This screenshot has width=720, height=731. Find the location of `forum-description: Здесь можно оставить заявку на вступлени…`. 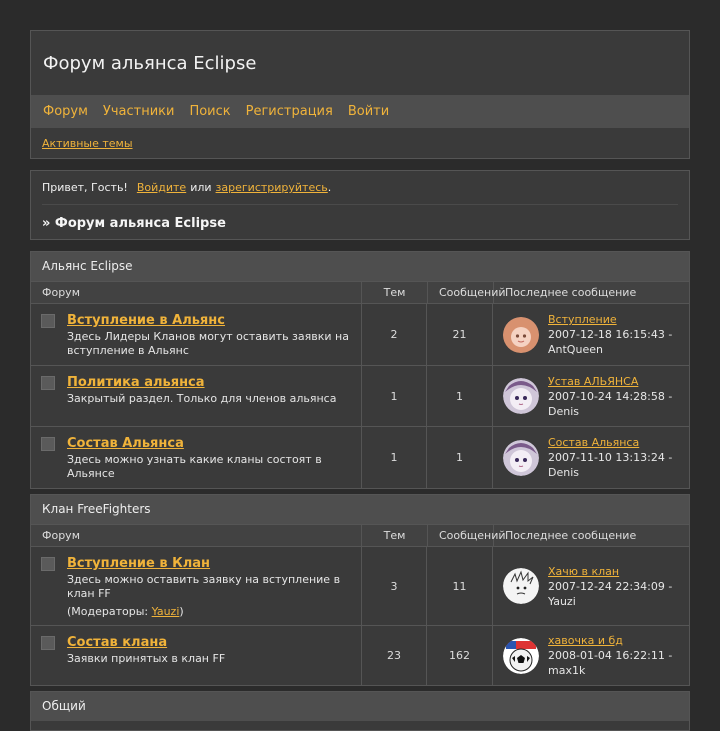

forum-description: Здесь можно оставить заявку на вступлени… is located at coordinates (204, 586).